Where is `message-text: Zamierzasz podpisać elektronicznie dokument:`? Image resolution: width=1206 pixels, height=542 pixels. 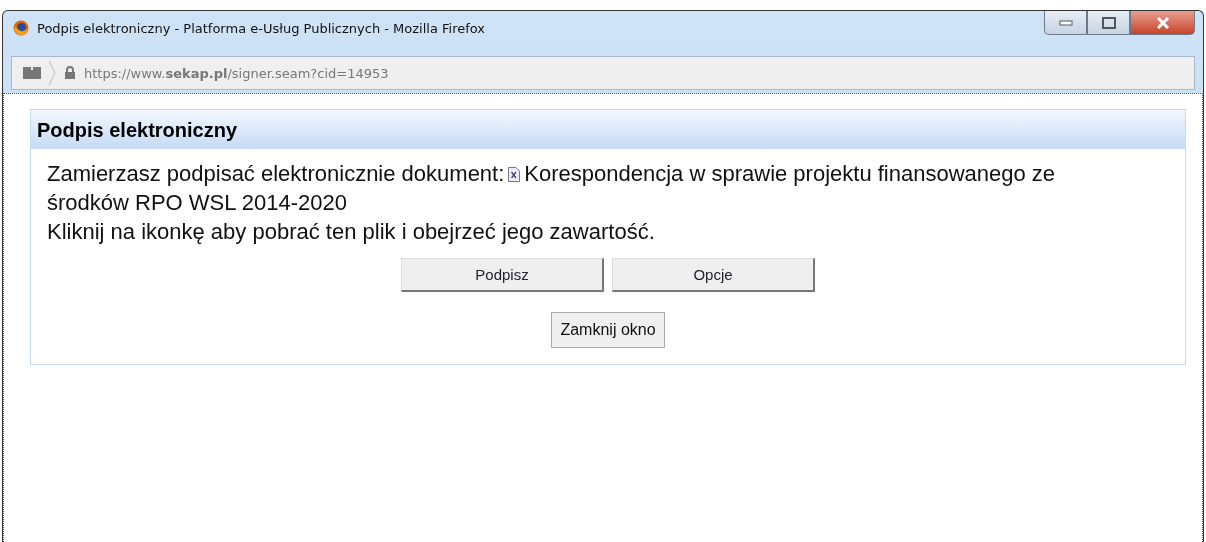
message-text: Zamierzasz podpisać elektronicznie dokument: is located at coordinates (276, 173).